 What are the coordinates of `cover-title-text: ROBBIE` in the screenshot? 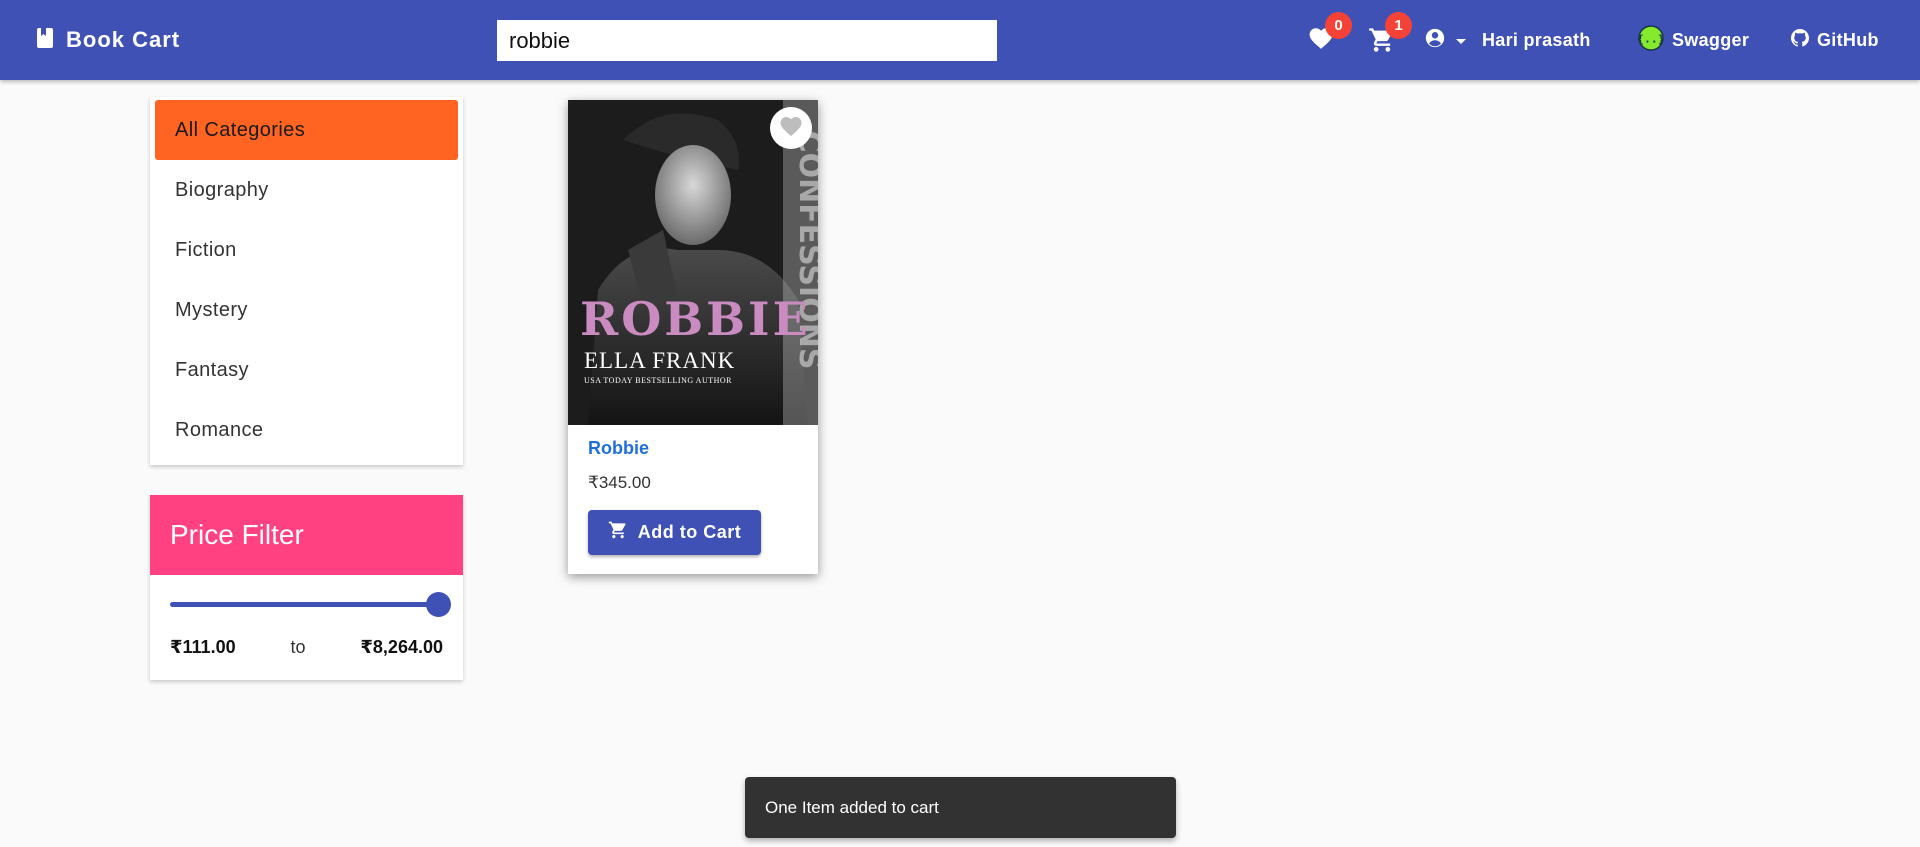 It's located at (695, 319).